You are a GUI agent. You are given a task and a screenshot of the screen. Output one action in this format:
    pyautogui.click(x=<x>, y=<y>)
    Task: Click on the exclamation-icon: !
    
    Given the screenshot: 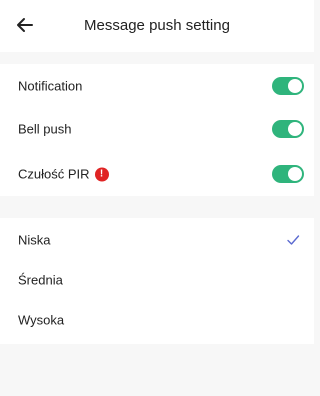 What is the action you would take?
    pyautogui.click(x=101, y=174)
    